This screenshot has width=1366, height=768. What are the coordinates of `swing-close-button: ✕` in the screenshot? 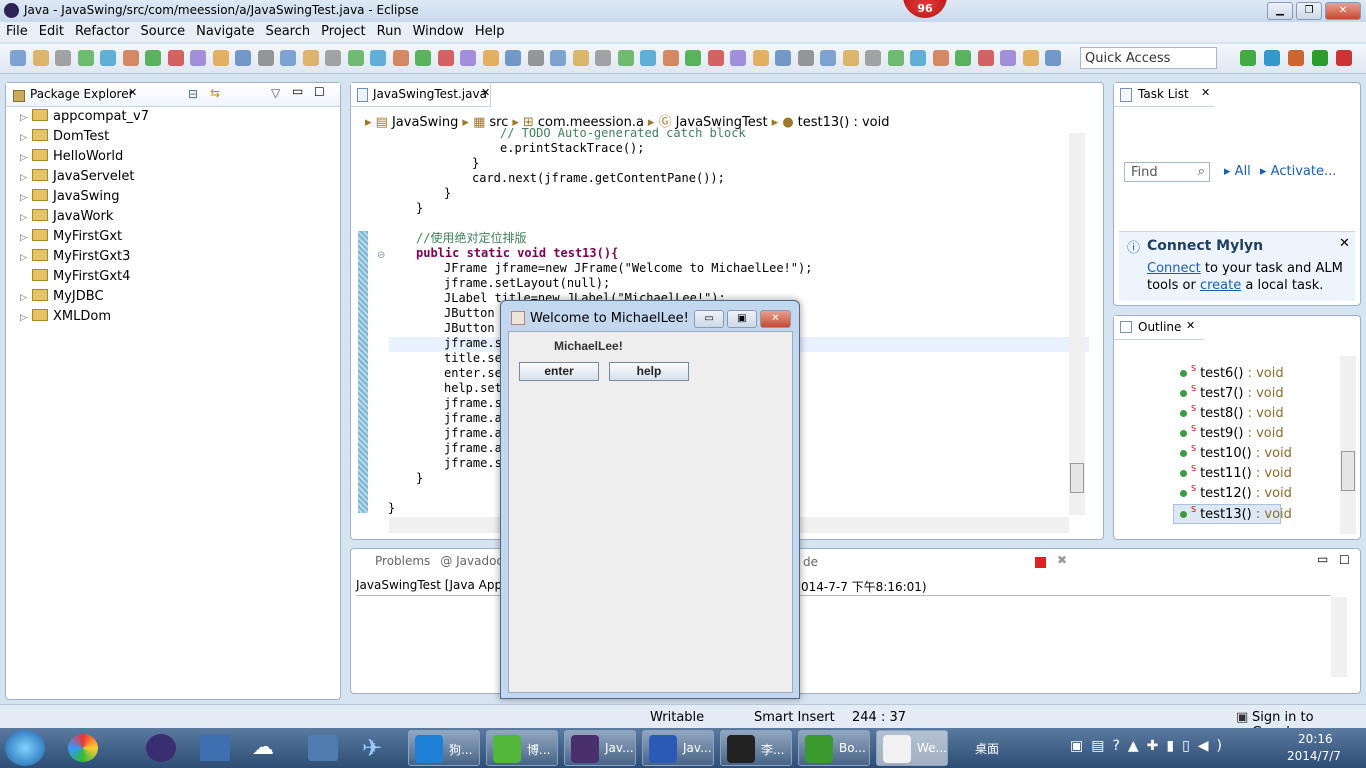 It's located at (775, 319).